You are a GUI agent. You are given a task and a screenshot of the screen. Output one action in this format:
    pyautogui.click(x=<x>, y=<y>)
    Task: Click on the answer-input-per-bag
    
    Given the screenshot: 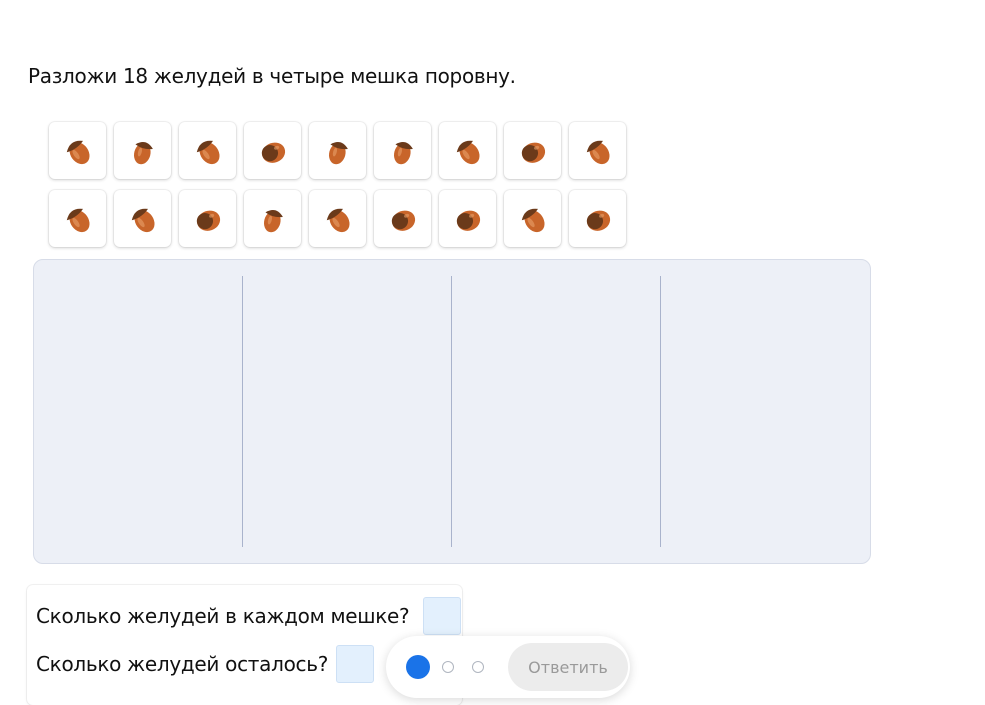 What is the action you would take?
    pyautogui.click(x=442, y=616)
    